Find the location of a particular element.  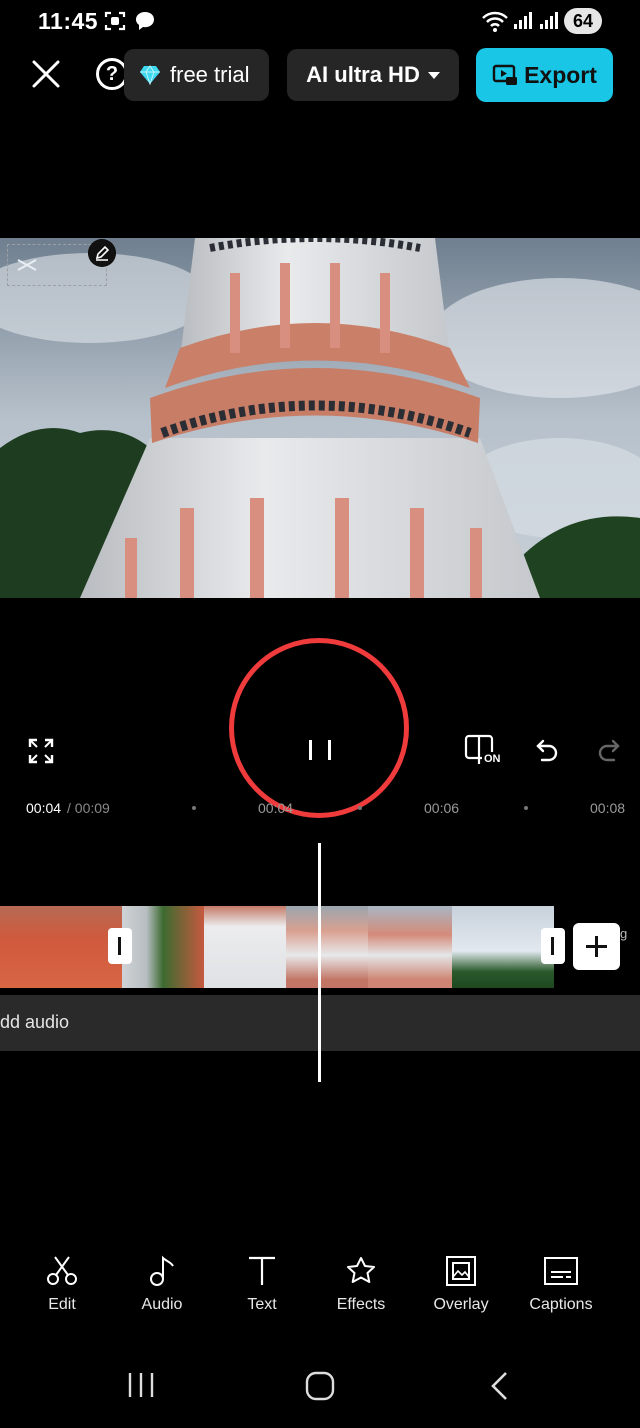

recent-apps-icon is located at coordinates (141, 1385).